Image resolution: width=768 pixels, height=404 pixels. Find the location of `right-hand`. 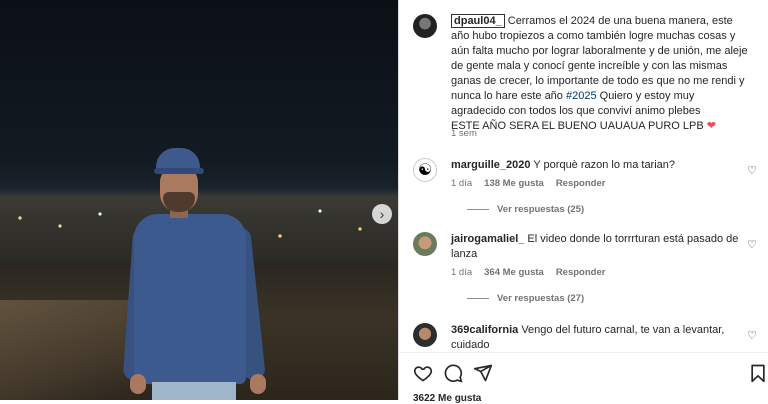

right-hand is located at coordinates (258, 384).